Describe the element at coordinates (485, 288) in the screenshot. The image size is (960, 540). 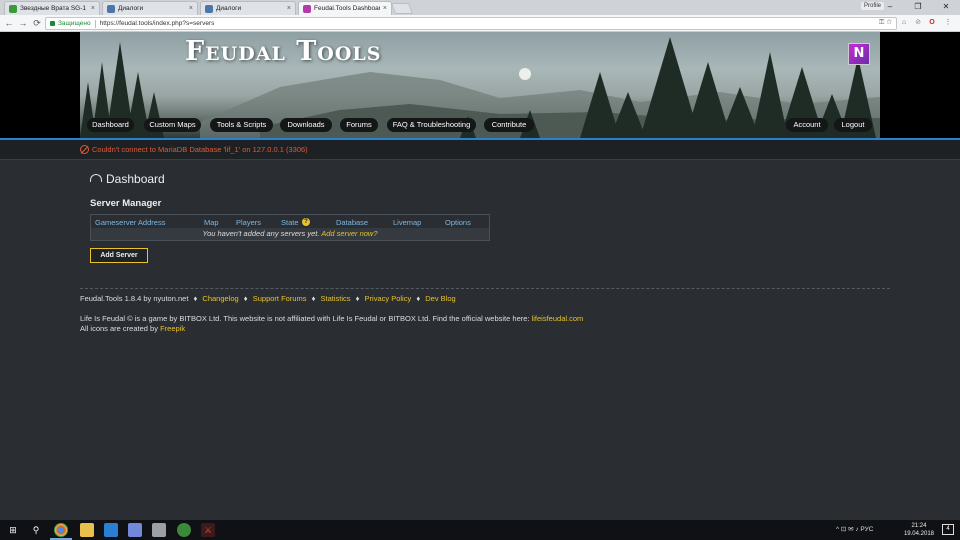
I see `footer-divider` at that location.